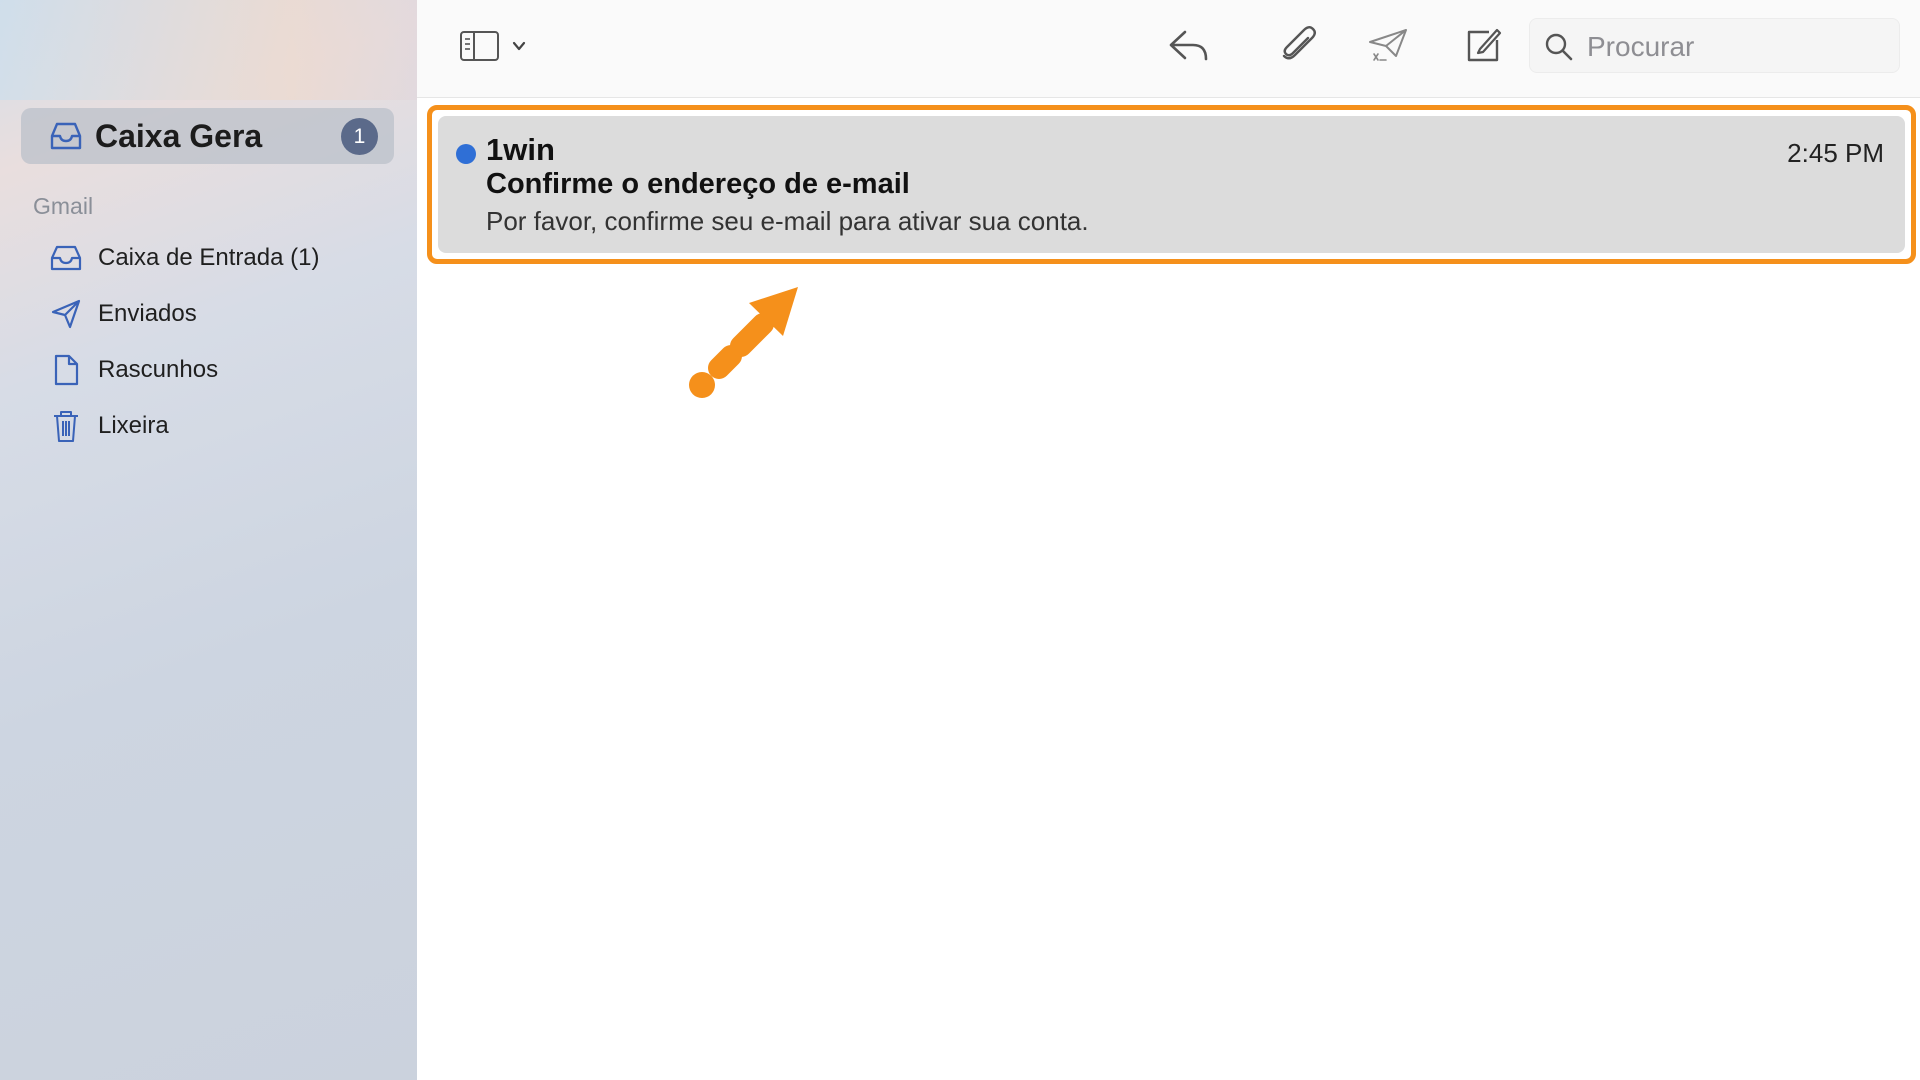 The image size is (1920, 1080). What do you see at coordinates (1714, 45) in the screenshot?
I see `search-field: Procurar` at bounding box center [1714, 45].